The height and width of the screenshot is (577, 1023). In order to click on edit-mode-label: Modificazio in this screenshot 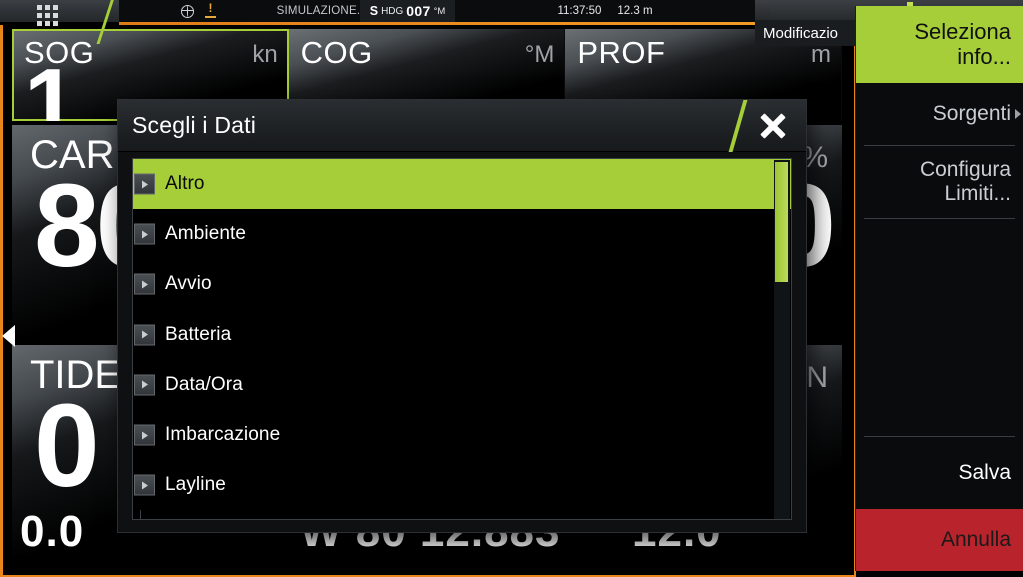, I will do `click(805, 33)`.